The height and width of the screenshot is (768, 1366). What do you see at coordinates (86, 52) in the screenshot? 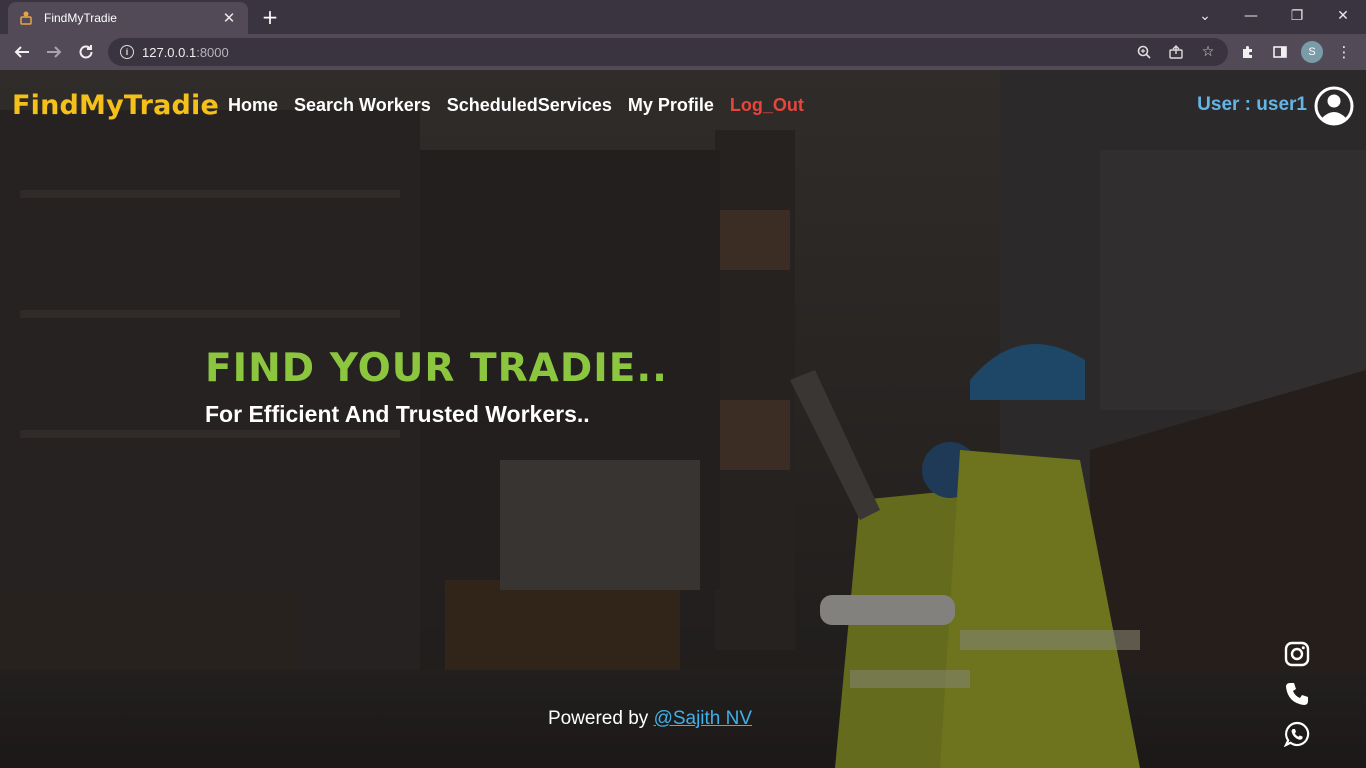
I see `reload-icon` at bounding box center [86, 52].